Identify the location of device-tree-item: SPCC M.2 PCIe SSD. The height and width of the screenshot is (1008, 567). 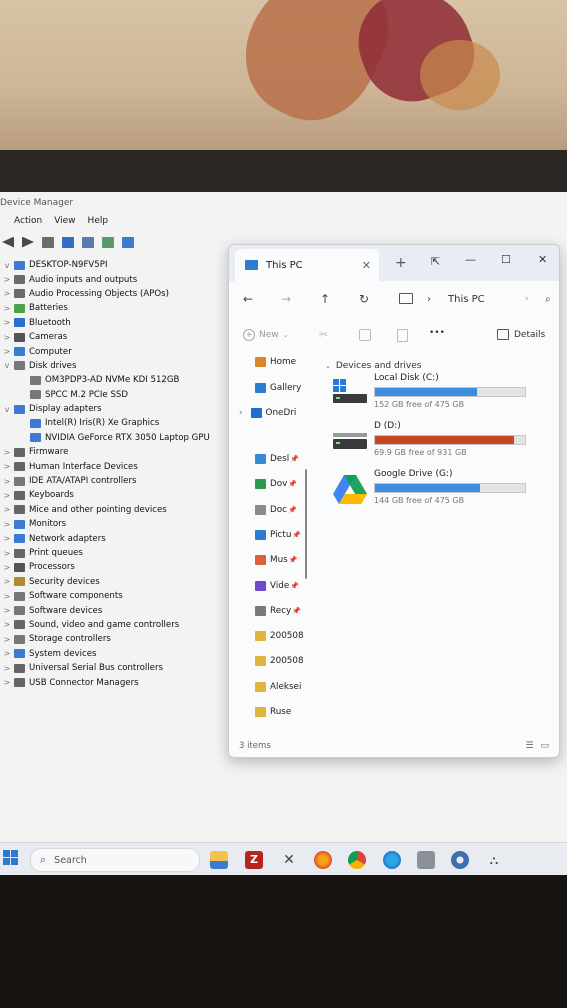
(115, 395).